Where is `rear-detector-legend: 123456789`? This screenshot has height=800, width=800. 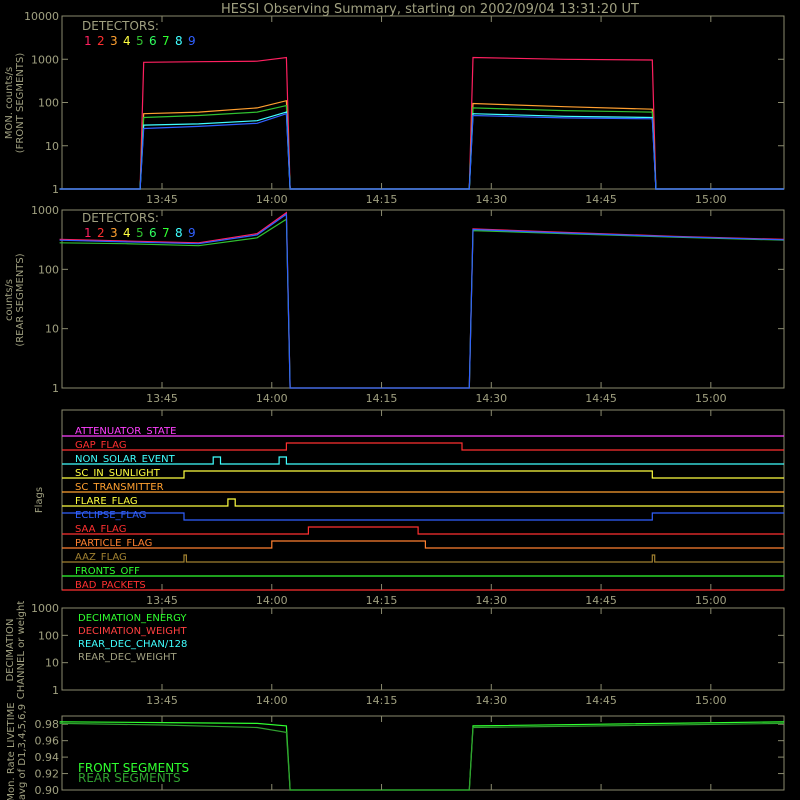
rear-detector-legend: 123456789 is located at coordinates (140, 233).